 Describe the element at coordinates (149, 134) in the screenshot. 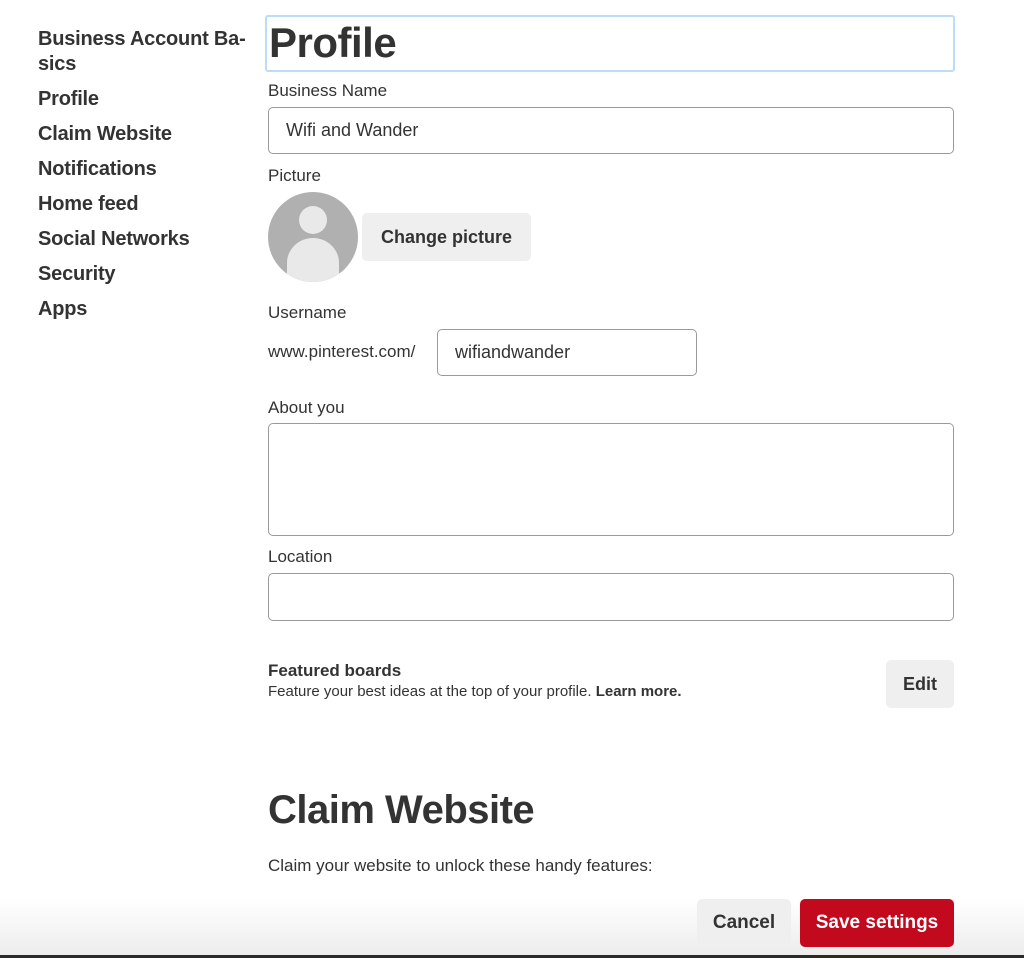

I see `sidebar-item-claim-website: Claim Website` at that location.